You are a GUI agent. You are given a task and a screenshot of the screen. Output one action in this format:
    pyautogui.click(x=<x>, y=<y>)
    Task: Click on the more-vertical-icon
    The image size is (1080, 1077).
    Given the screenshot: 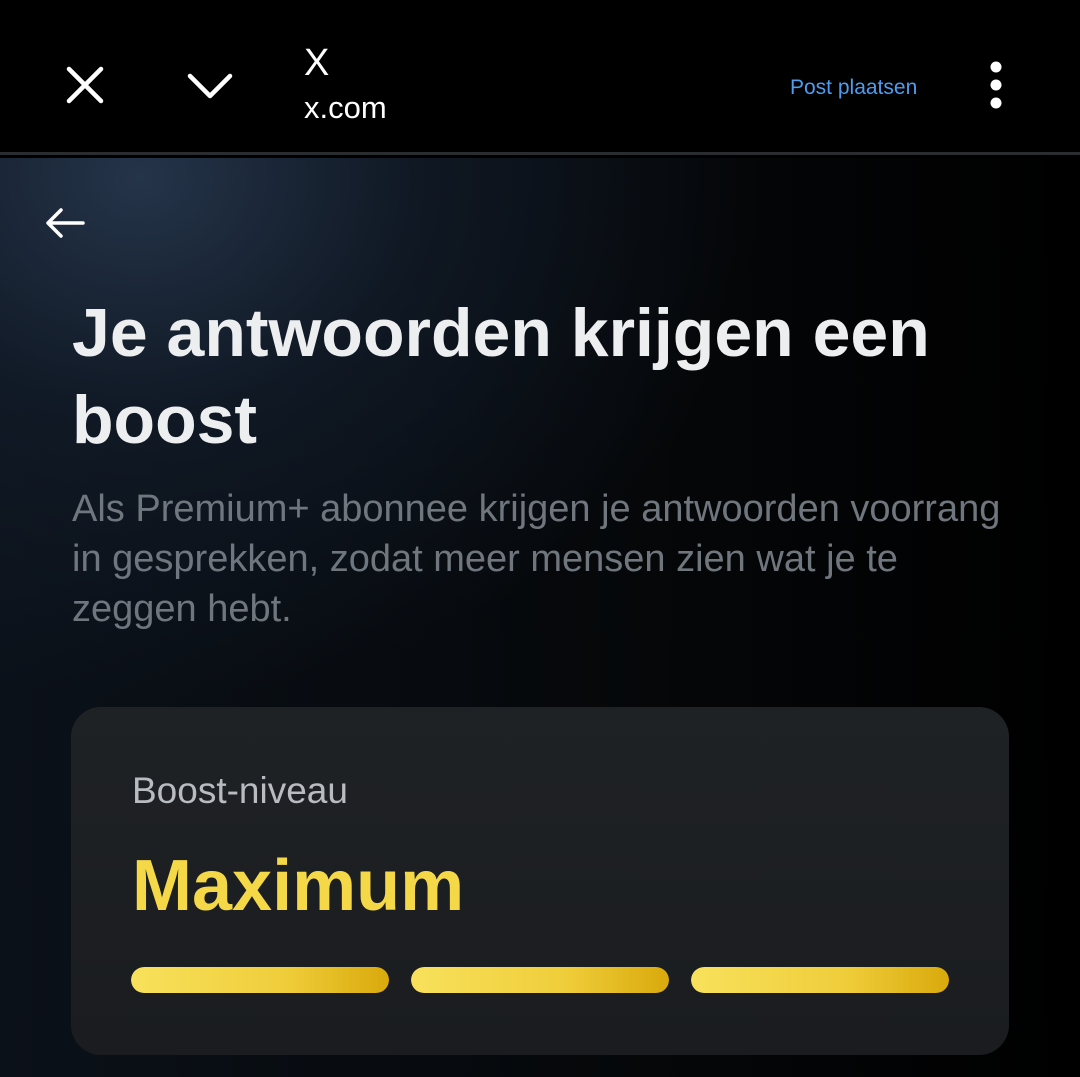 What is the action you would take?
    pyautogui.click(x=996, y=85)
    